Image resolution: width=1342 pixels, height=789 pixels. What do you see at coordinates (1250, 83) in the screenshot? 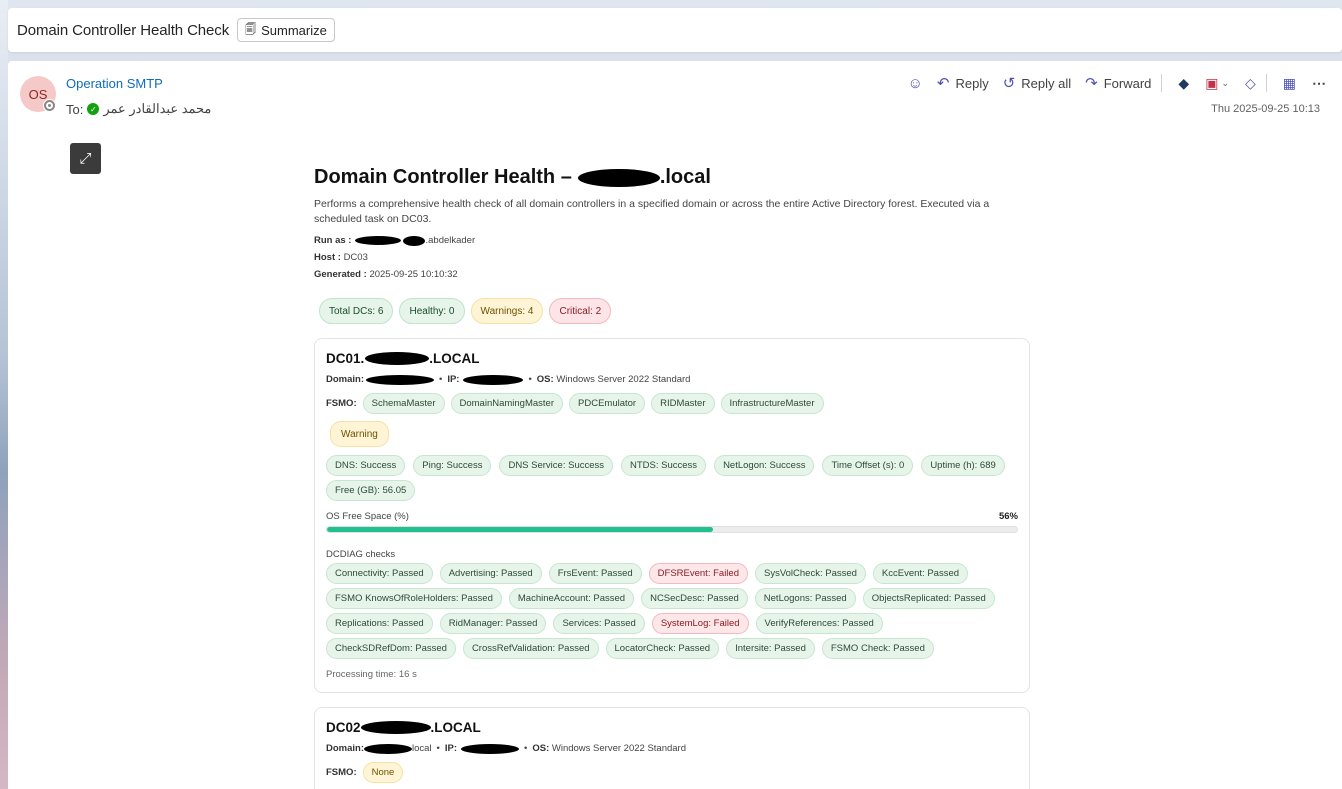
I see `tag-icon: ◇` at bounding box center [1250, 83].